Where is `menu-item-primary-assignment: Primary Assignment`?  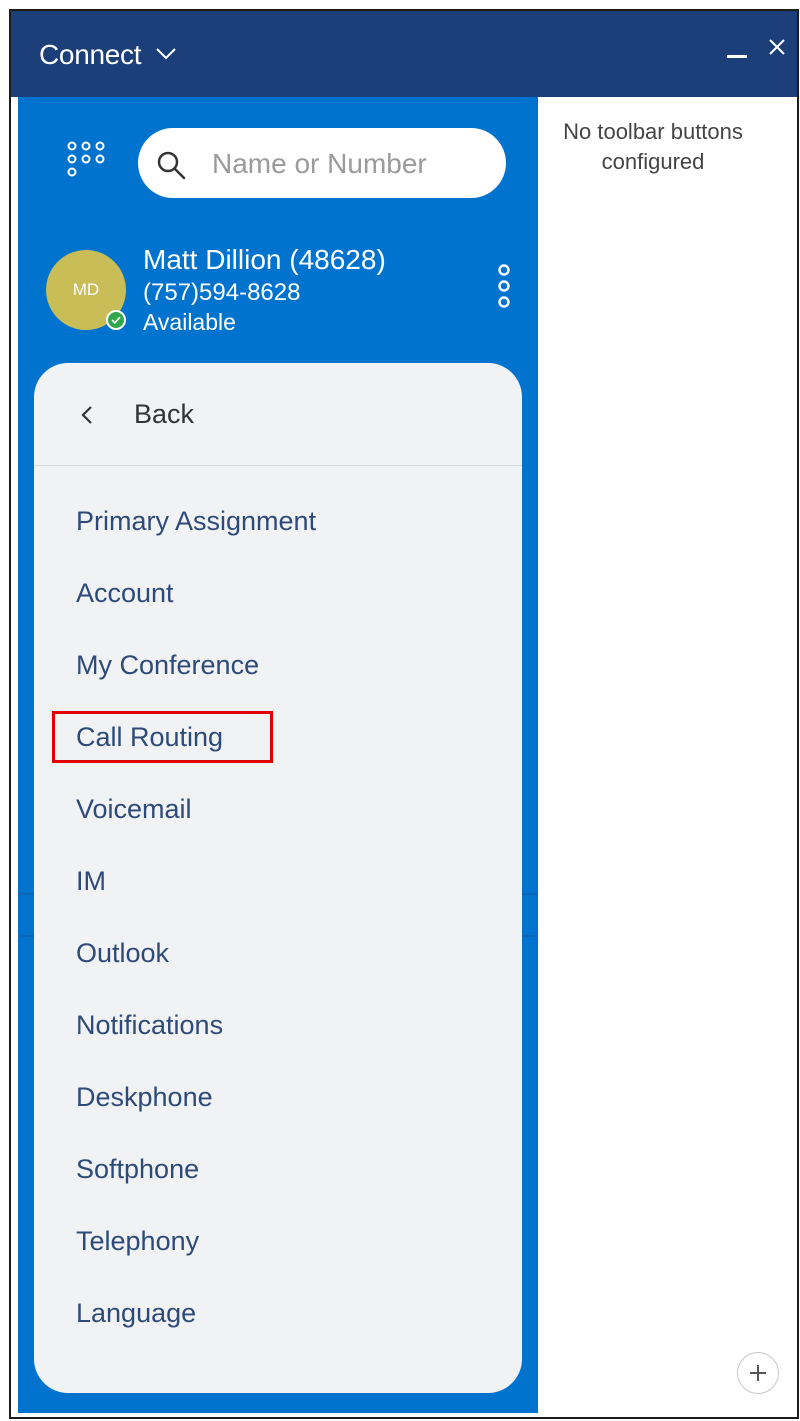 menu-item-primary-assignment: Primary Assignment is located at coordinates (196, 521).